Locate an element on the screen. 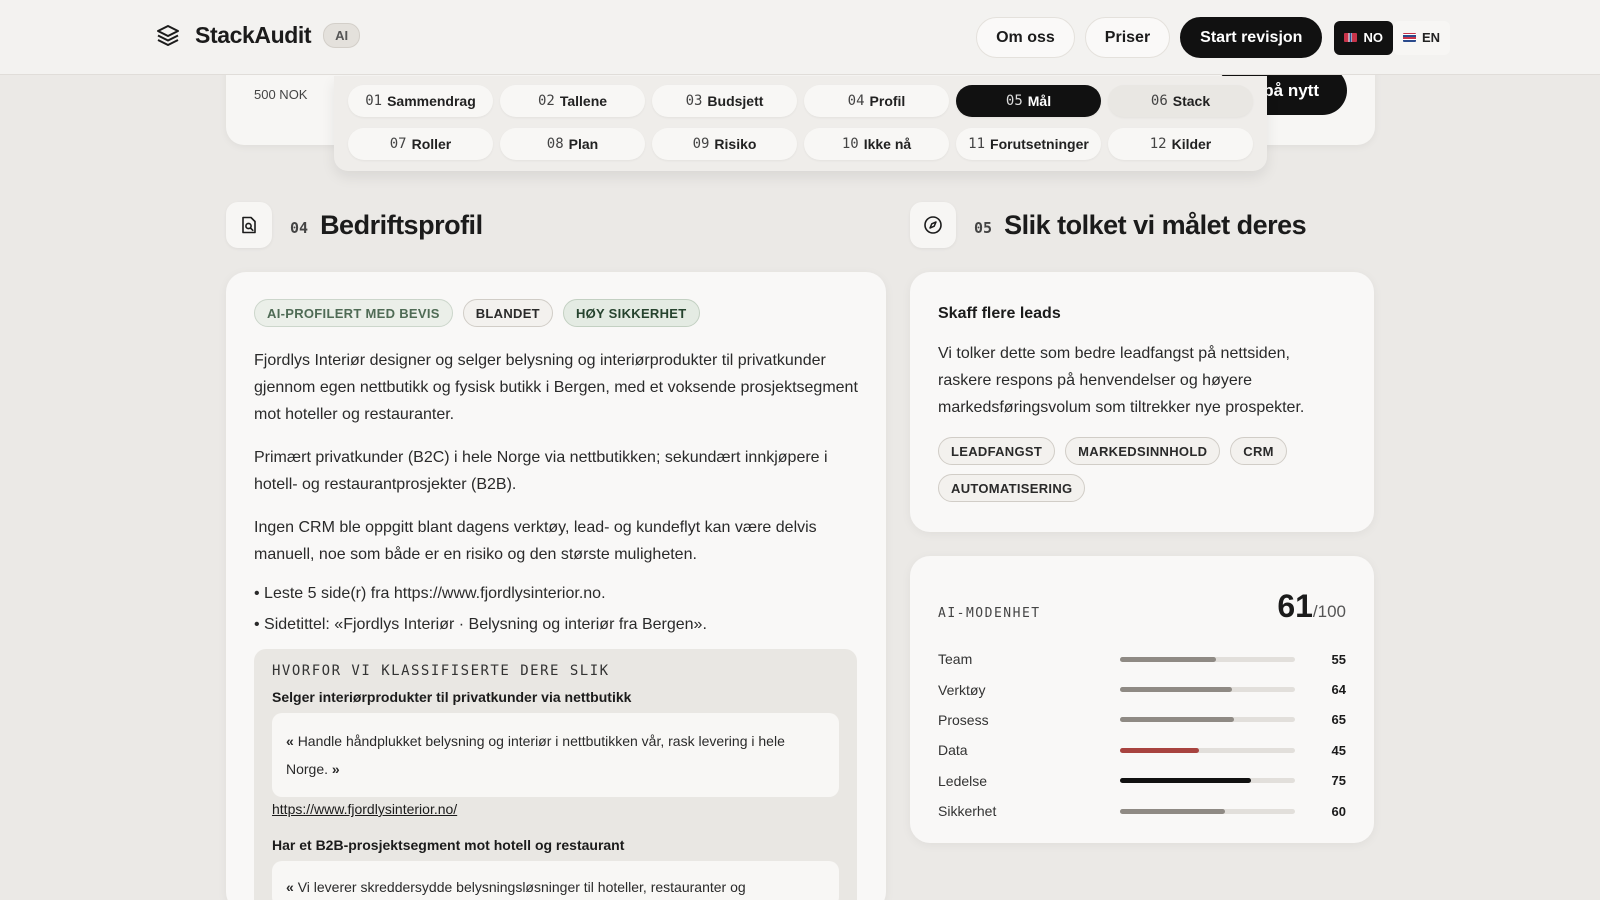  tab-label: Mål is located at coordinates (1039, 101).